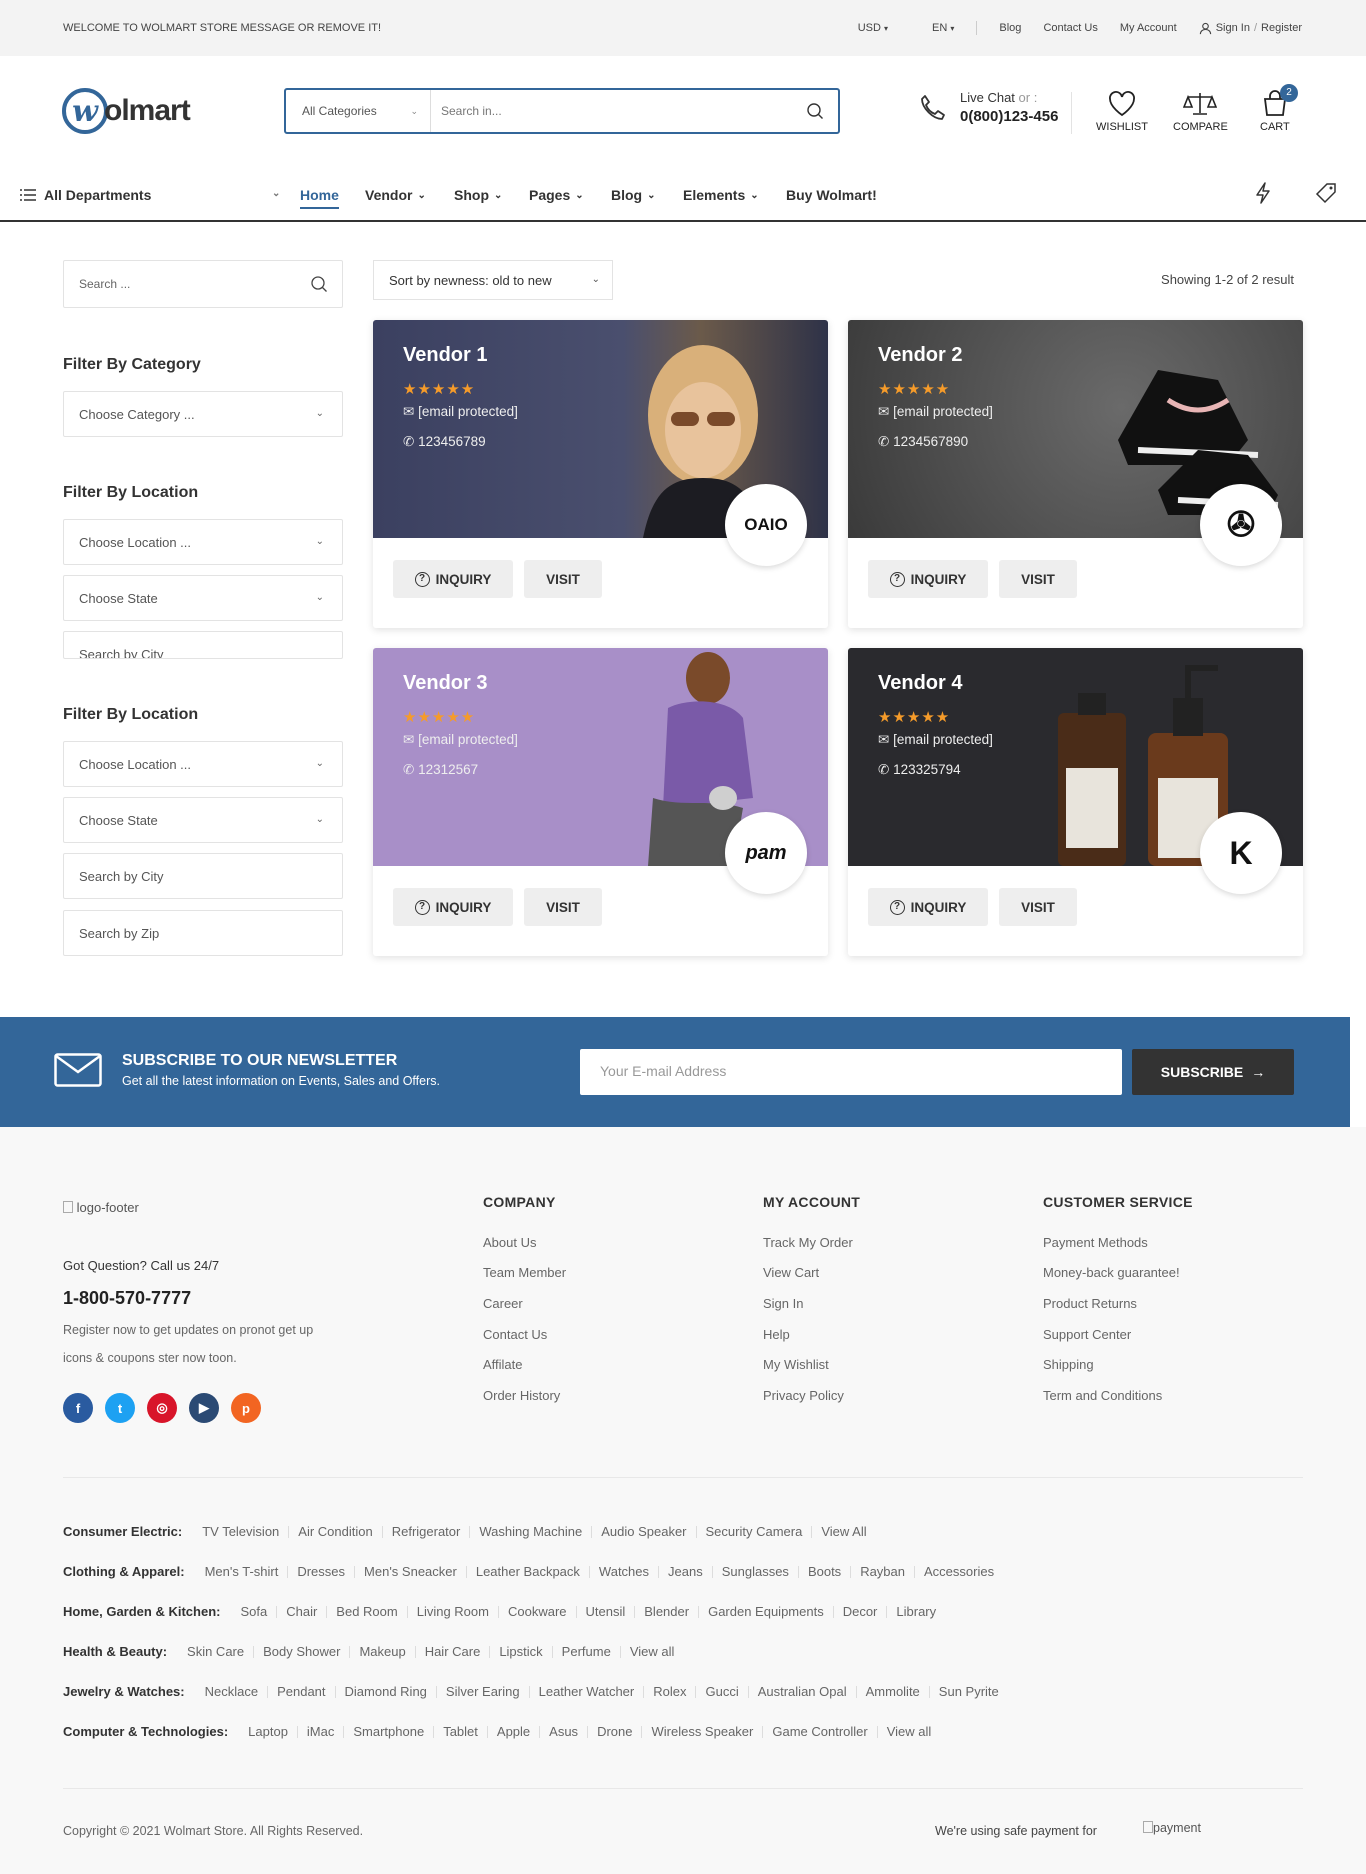  What do you see at coordinates (493, 280) in the screenshot?
I see `sort-select: Sort by newness: old to new ⌄` at bounding box center [493, 280].